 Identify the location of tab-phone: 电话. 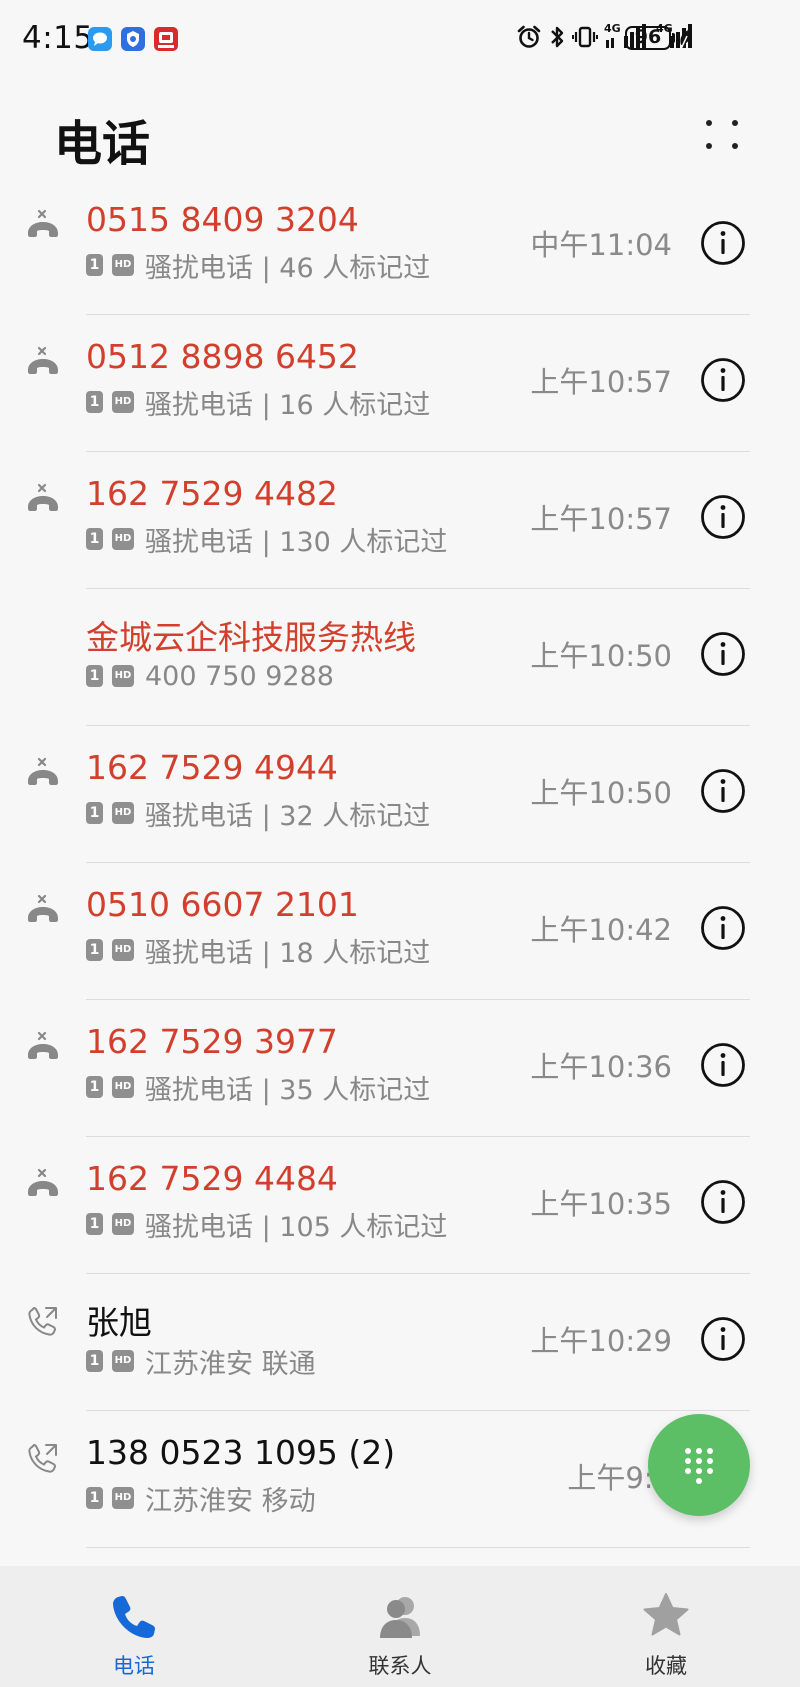
(134, 1626).